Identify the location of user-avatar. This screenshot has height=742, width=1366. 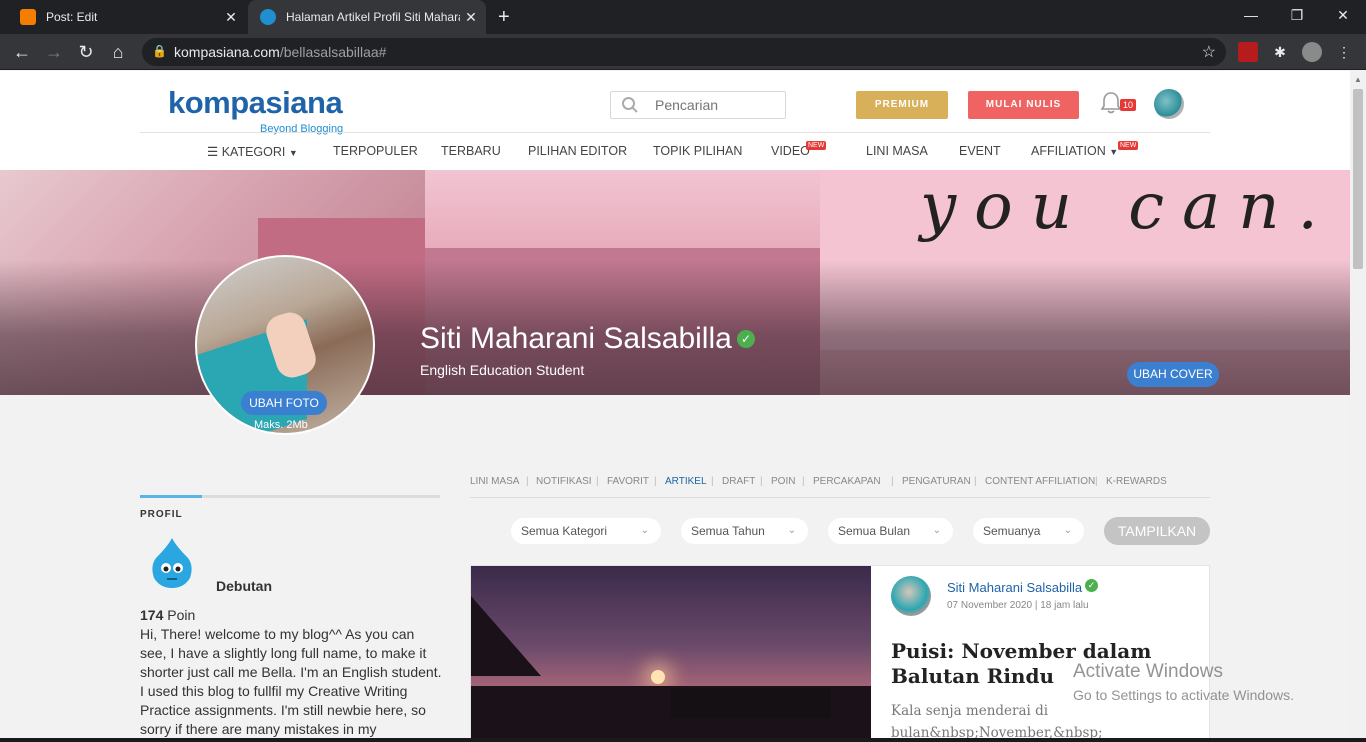
(1169, 104).